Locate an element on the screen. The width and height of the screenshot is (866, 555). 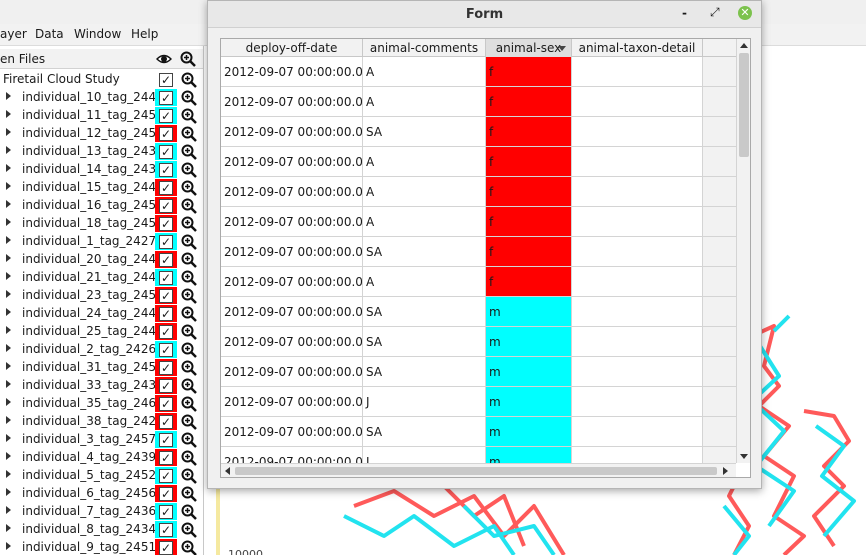
layer-row: individual_21_tag_2443 ✓ is located at coordinates (101, 277).